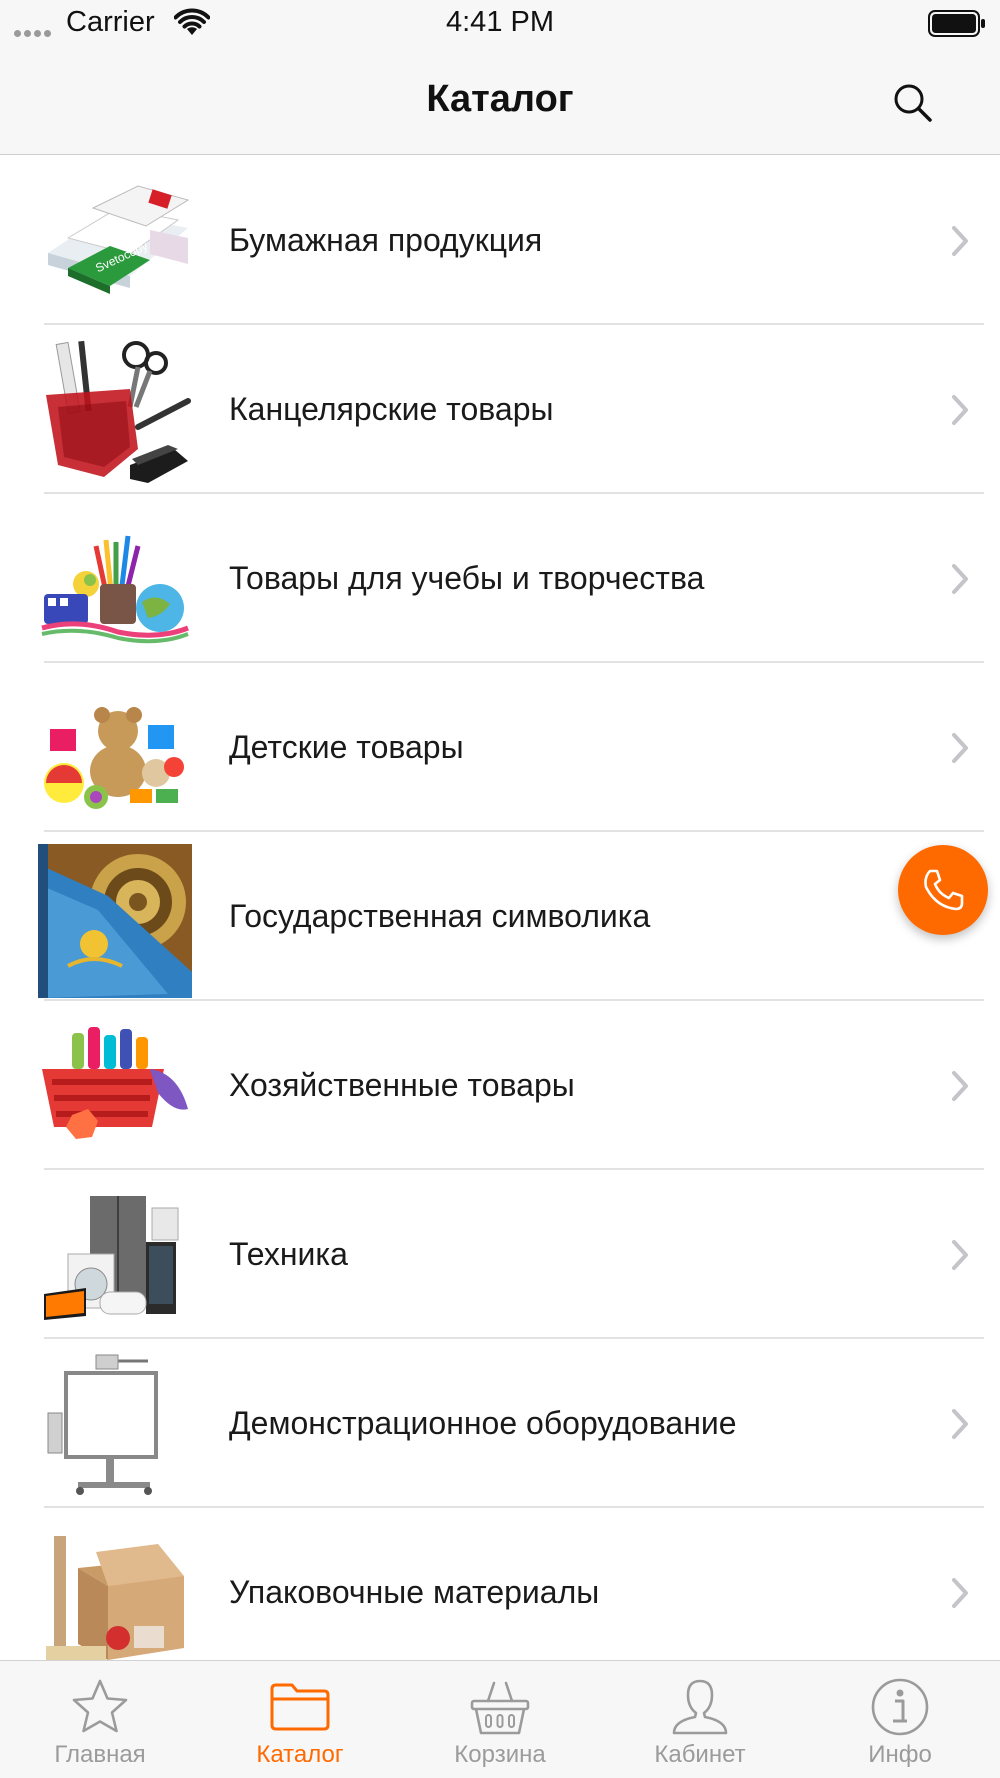  What do you see at coordinates (102, 1424) in the screenshot?
I see `whiteboard-thumbnail` at bounding box center [102, 1424].